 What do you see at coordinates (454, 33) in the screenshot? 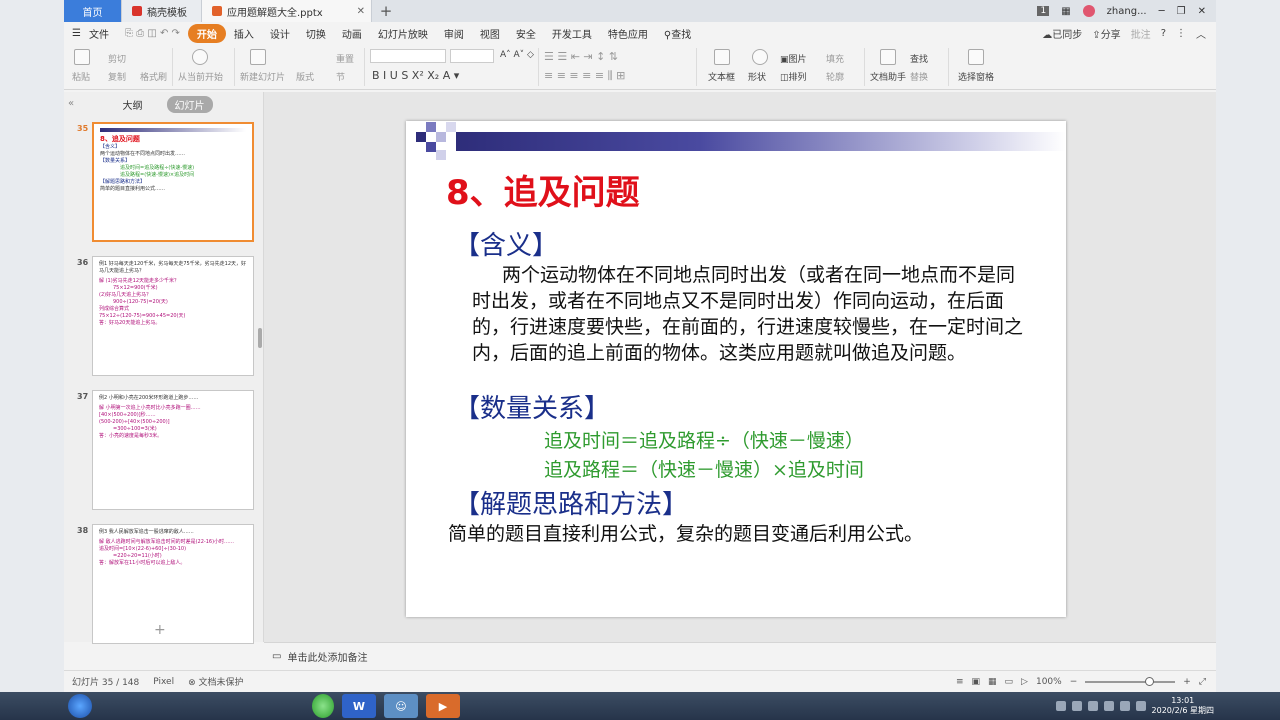
I see `menu-item-review: 审阅` at bounding box center [454, 33].